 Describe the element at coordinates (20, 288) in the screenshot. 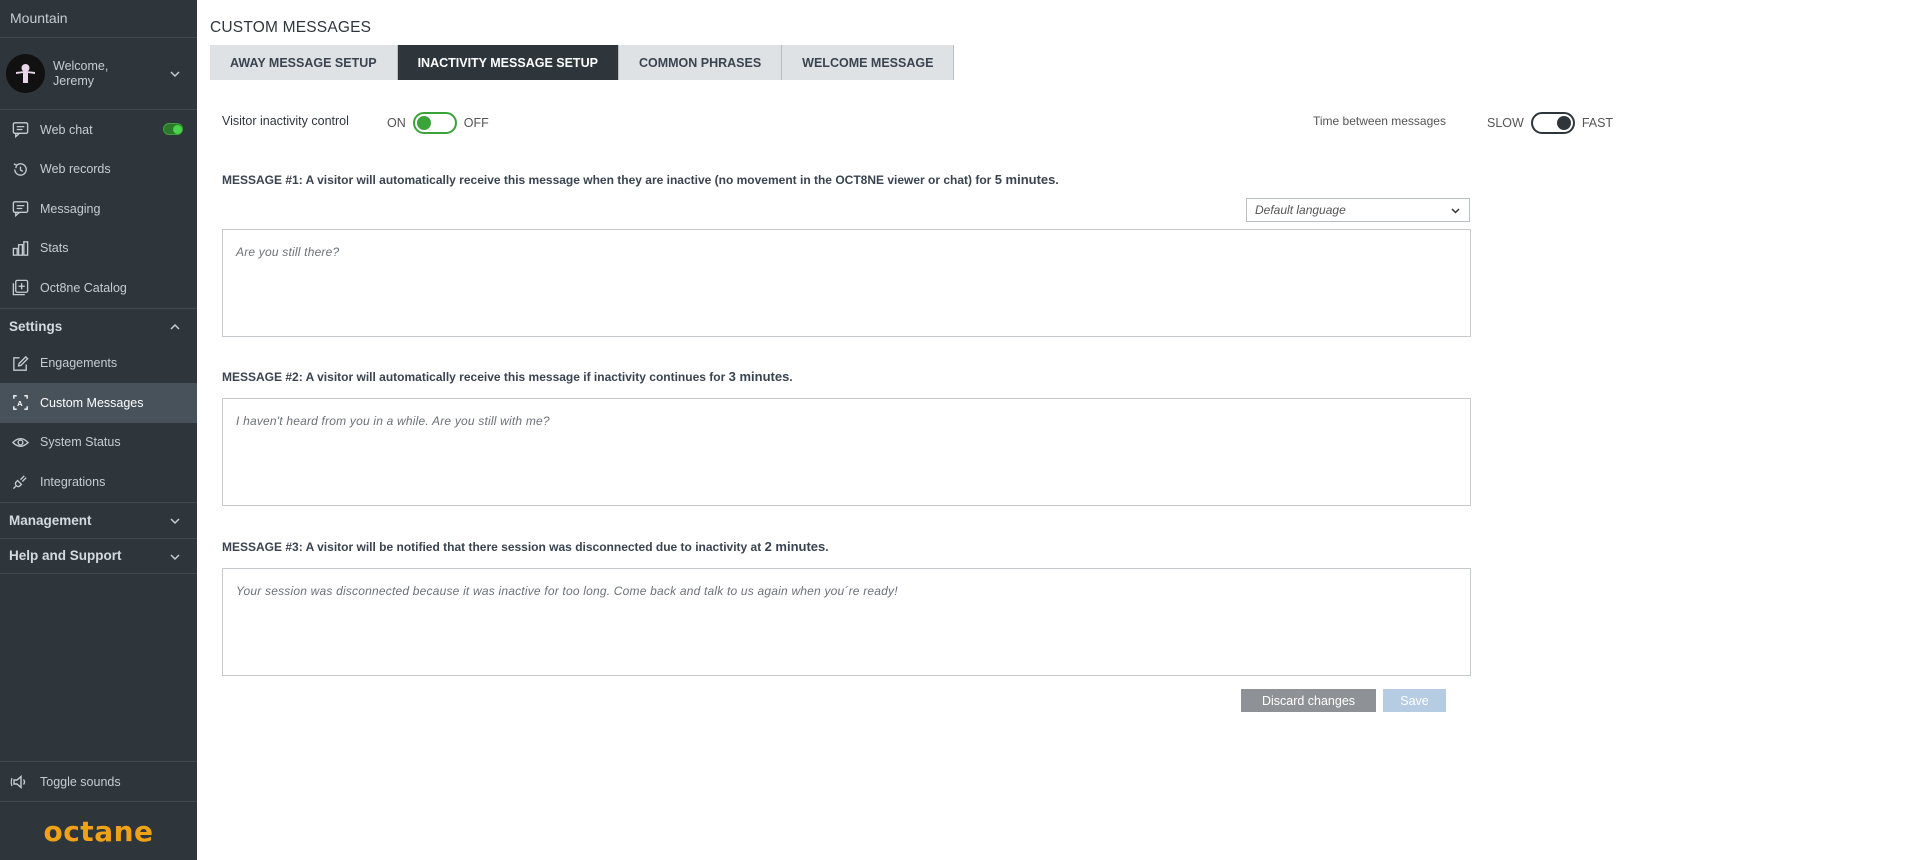

I see `catalog-icon` at that location.